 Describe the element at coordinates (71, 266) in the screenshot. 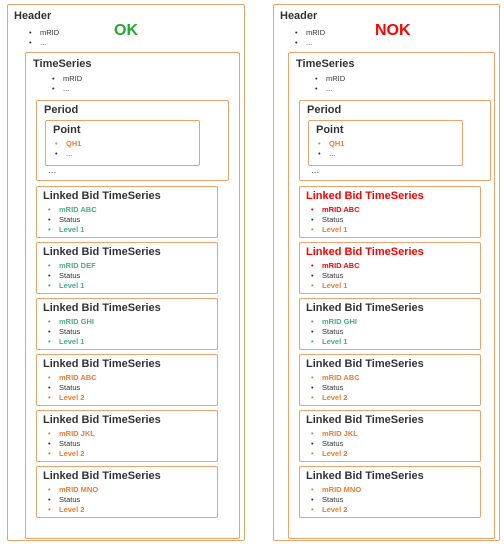

I see `list-item: mRID DEF` at that location.